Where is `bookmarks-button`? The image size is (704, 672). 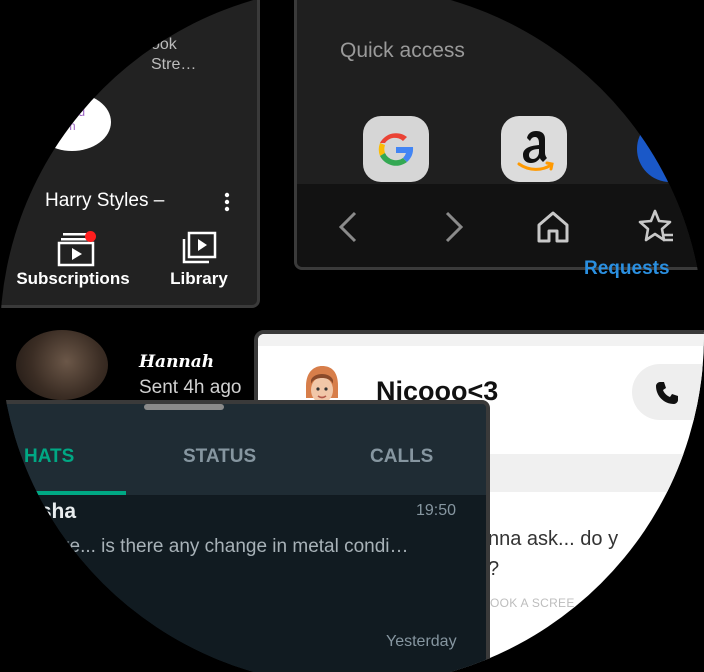
bookmarks-button is located at coordinates (655, 227).